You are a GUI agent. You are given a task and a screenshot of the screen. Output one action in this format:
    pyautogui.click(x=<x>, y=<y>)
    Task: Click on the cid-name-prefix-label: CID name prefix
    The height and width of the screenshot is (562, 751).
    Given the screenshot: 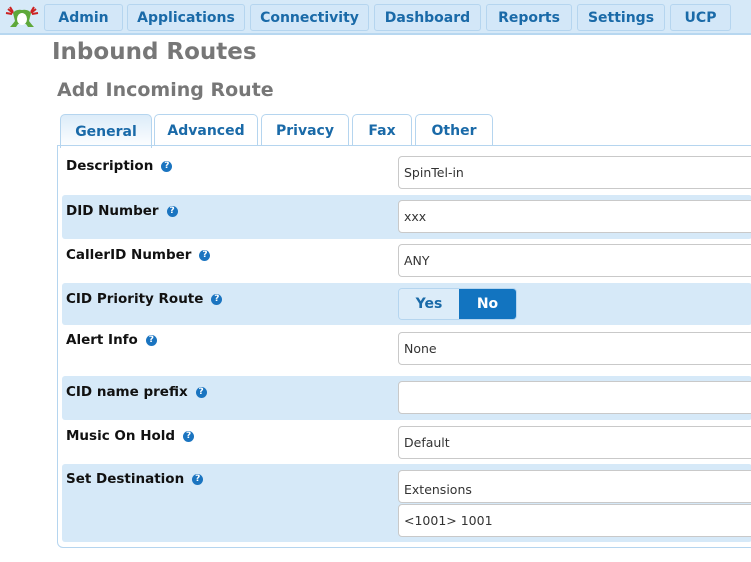 What is the action you would take?
    pyautogui.click(x=127, y=392)
    